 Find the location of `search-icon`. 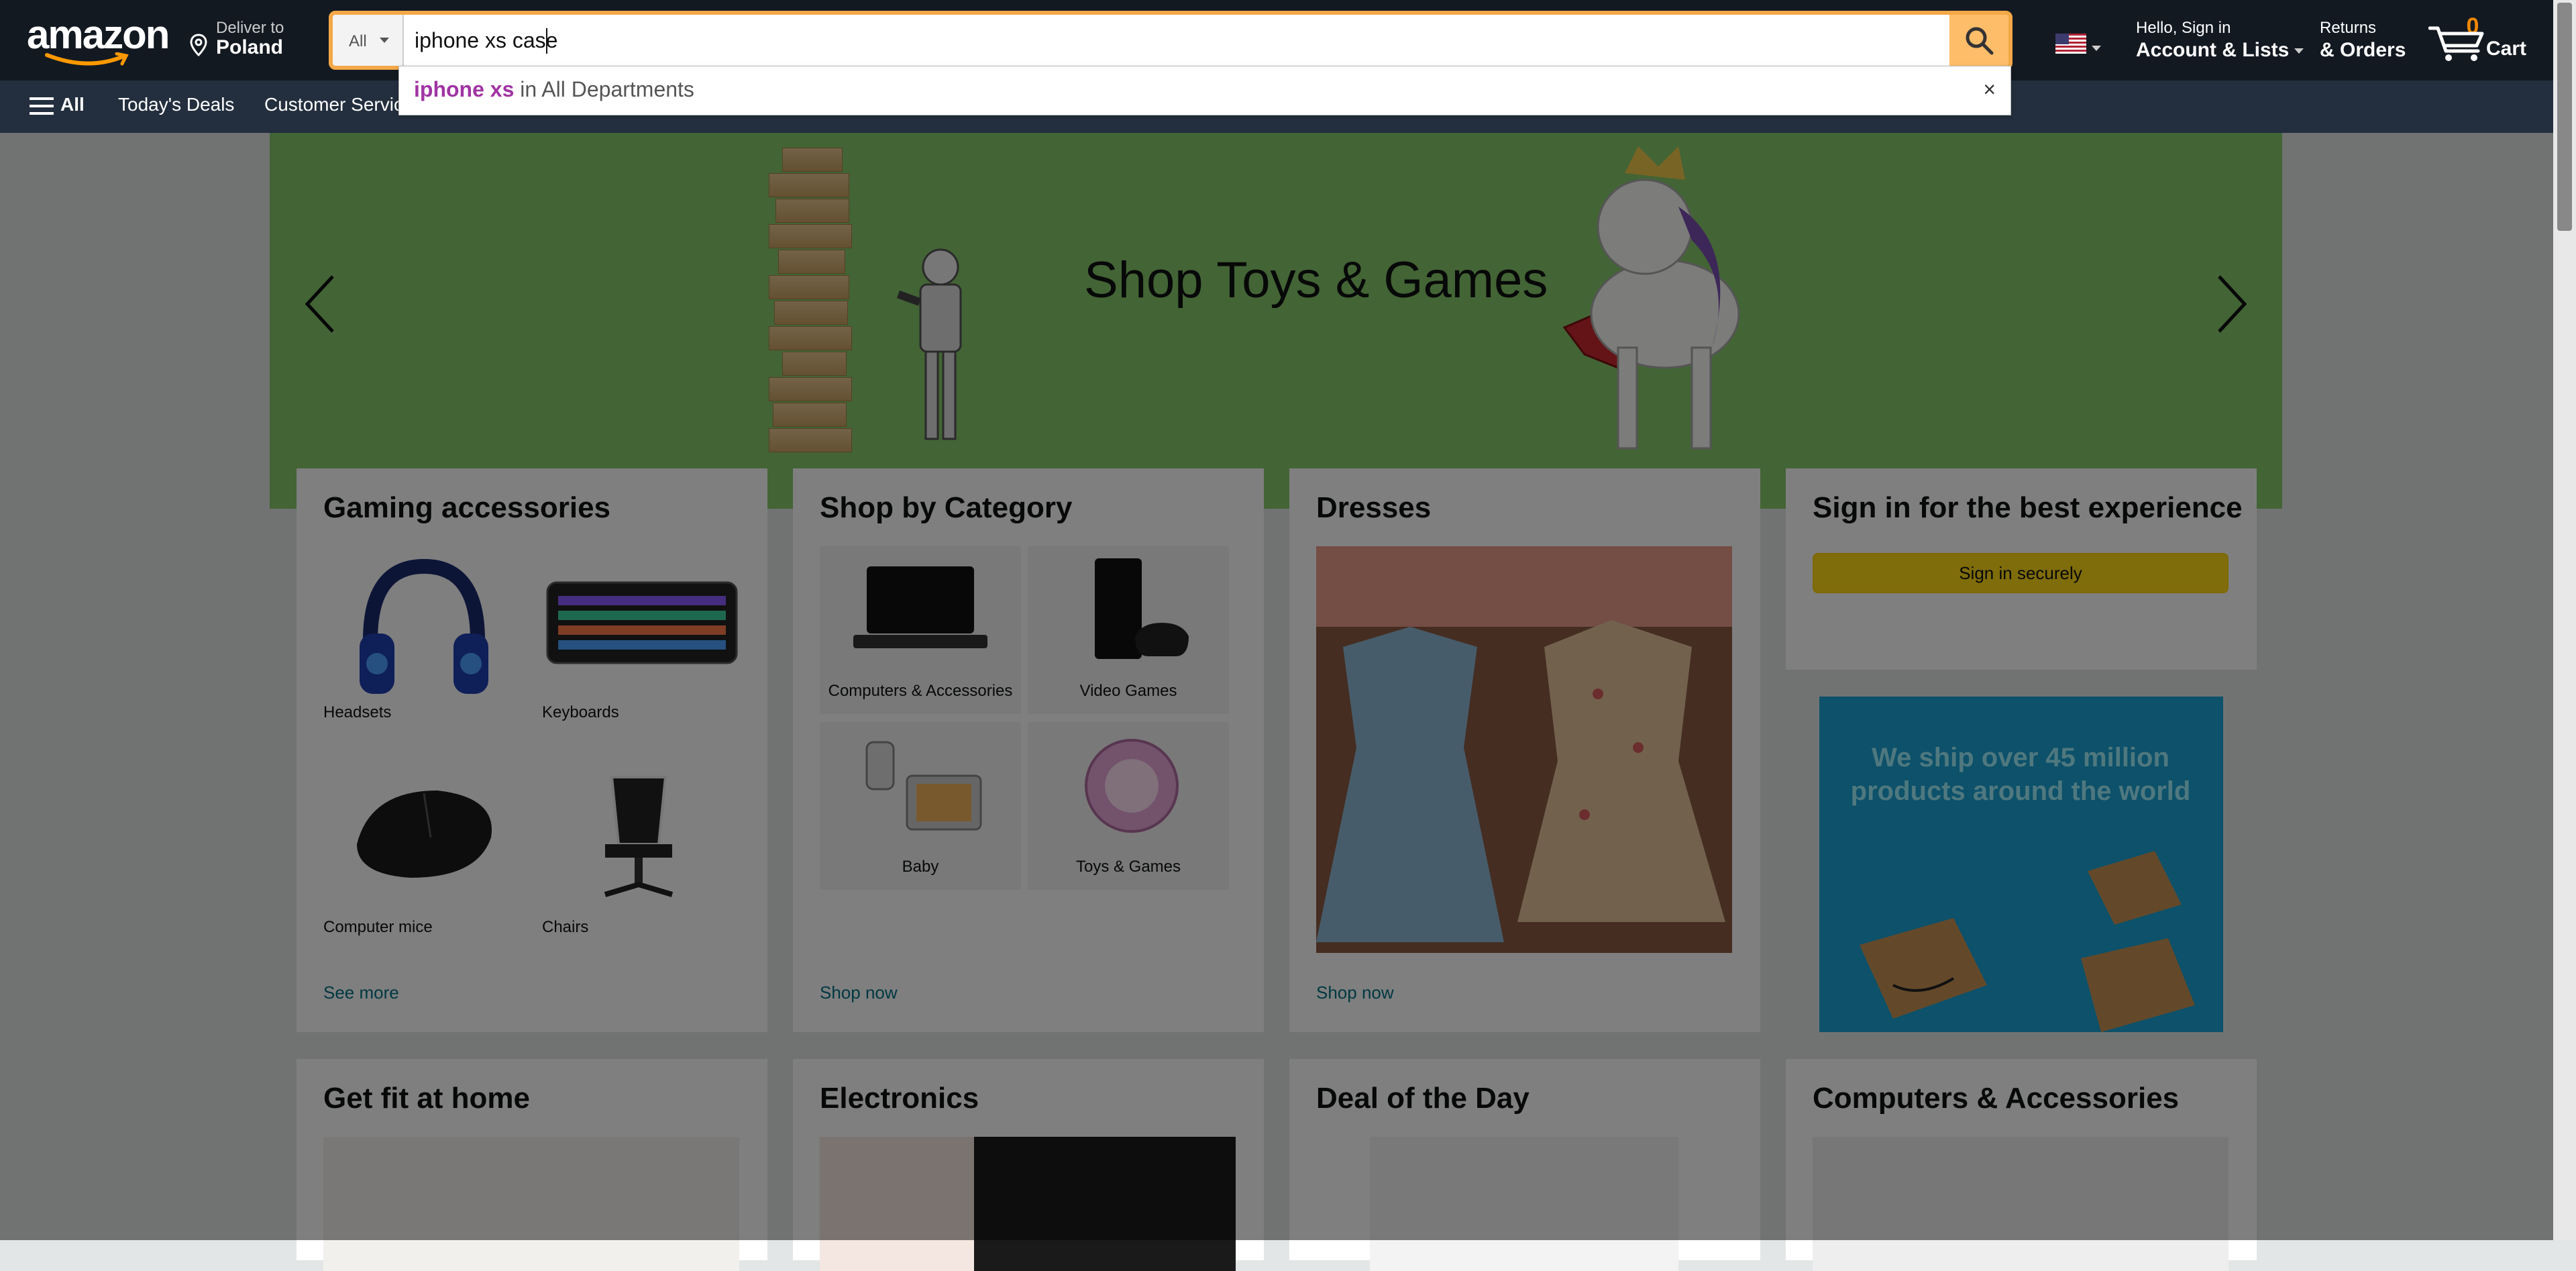

search-icon is located at coordinates (1980, 41).